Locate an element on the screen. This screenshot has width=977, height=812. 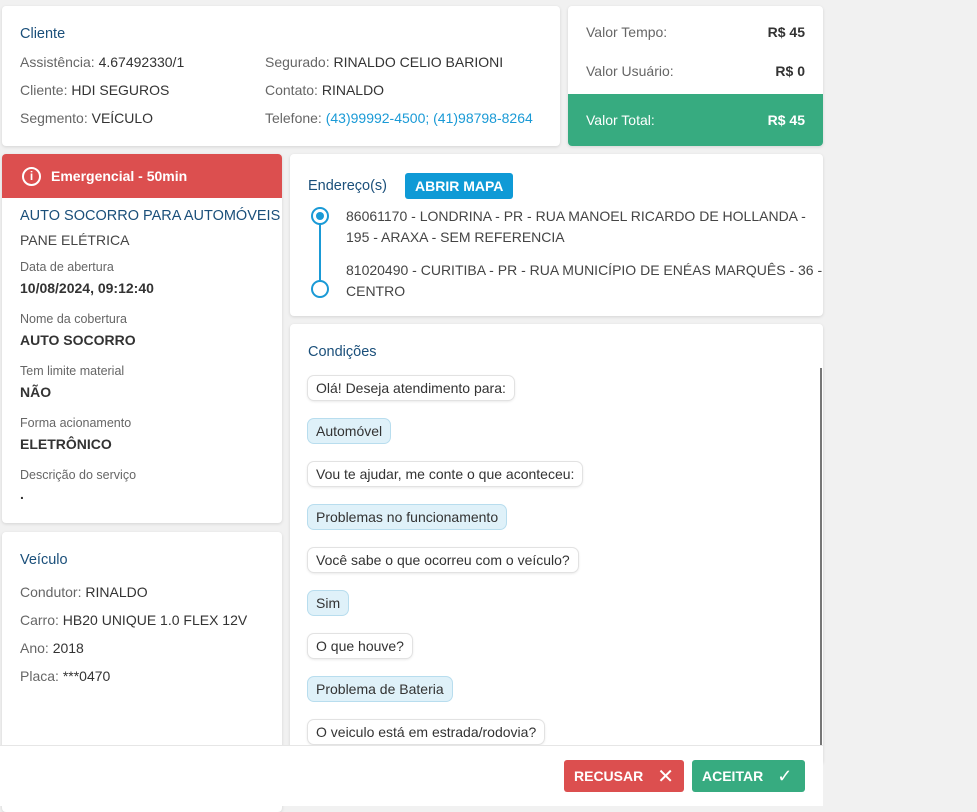
field-value: 10/08/2024, 09:12:40 is located at coordinates (87, 288).